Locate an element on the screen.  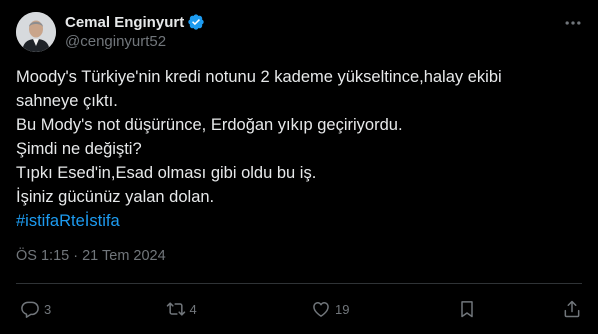
display-name: Cemal Enginyurt is located at coordinates (124, 22).